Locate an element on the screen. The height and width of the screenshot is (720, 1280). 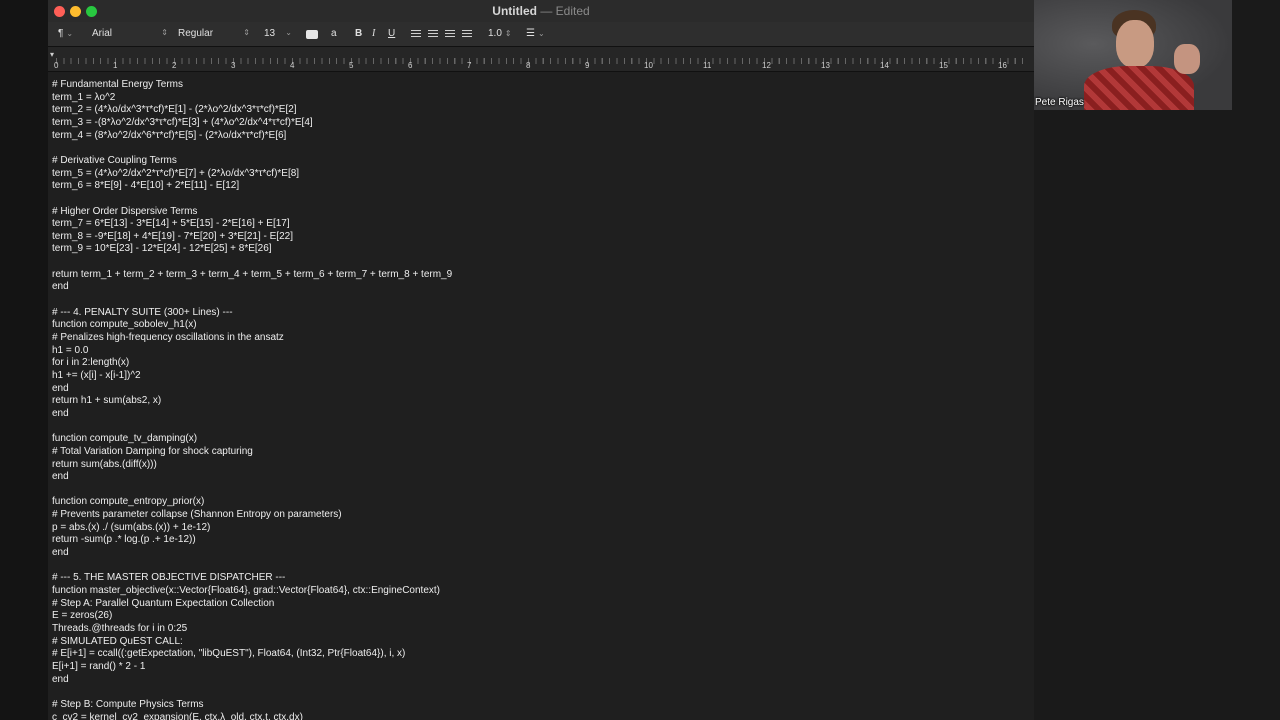
ruler-number: 9 is located at coordinates (587, 65).